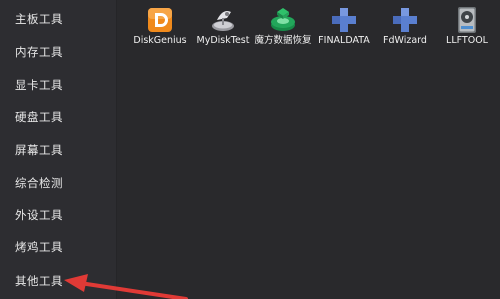 Image resolution: width=500 pixels, height=299 pixels. What do you see at coordinates (39, 117) in the screenshot?
I see `sidebar-item-disk-tools: 硬盘工具` at bounding box center [39, 117].